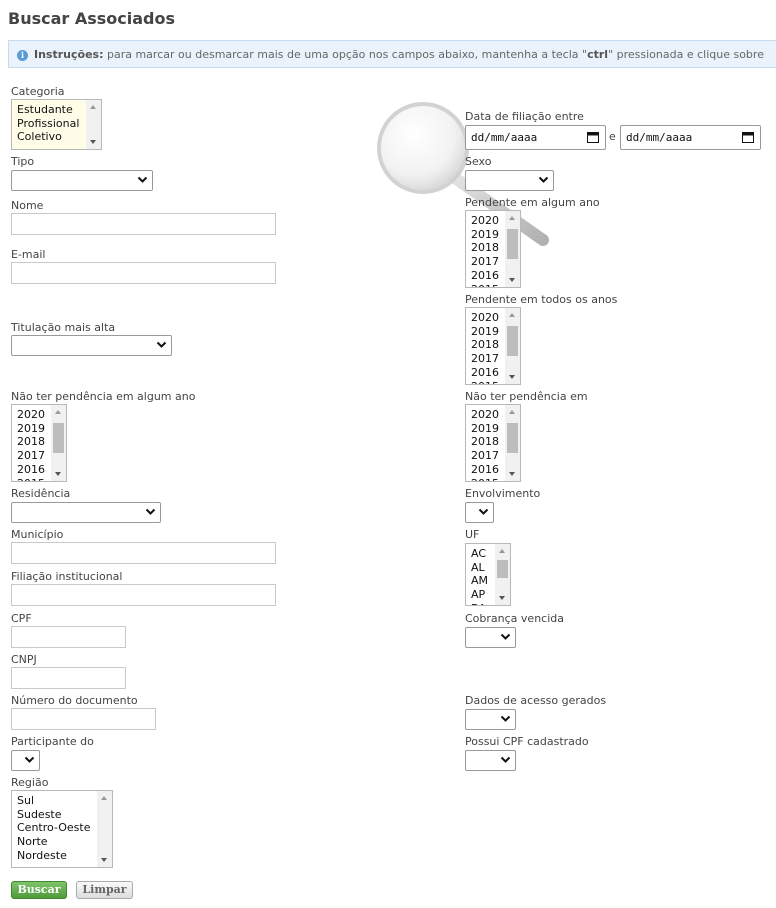 This screenshot has height=908, width=776. What do you see at coordinates (39, 890) in the screenshot?
I see `buscar-button: Buscar` at bounding box center [39, 890].